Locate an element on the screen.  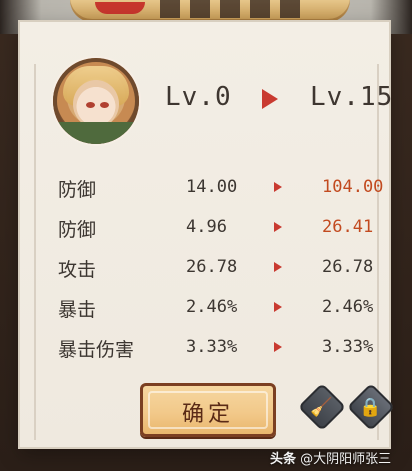
avatar-eye-right is located at coordinates (104, 105).